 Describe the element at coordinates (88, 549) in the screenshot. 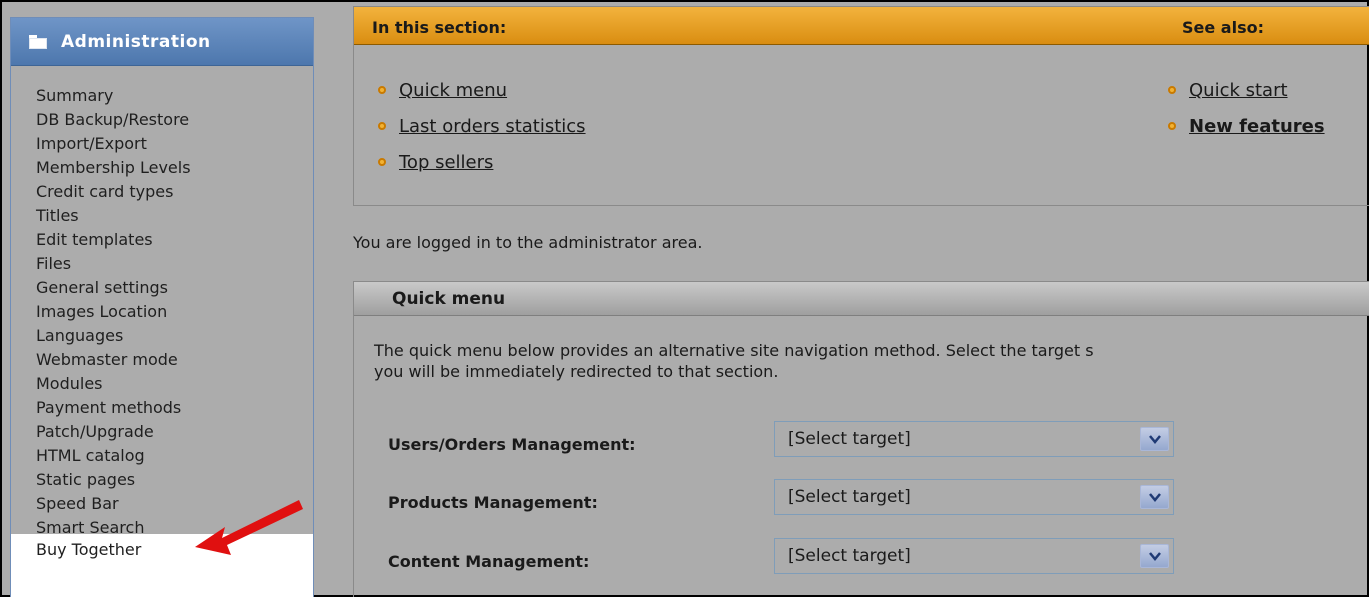

I see `sidebar-item-buy-together: Buy Together` at that location.